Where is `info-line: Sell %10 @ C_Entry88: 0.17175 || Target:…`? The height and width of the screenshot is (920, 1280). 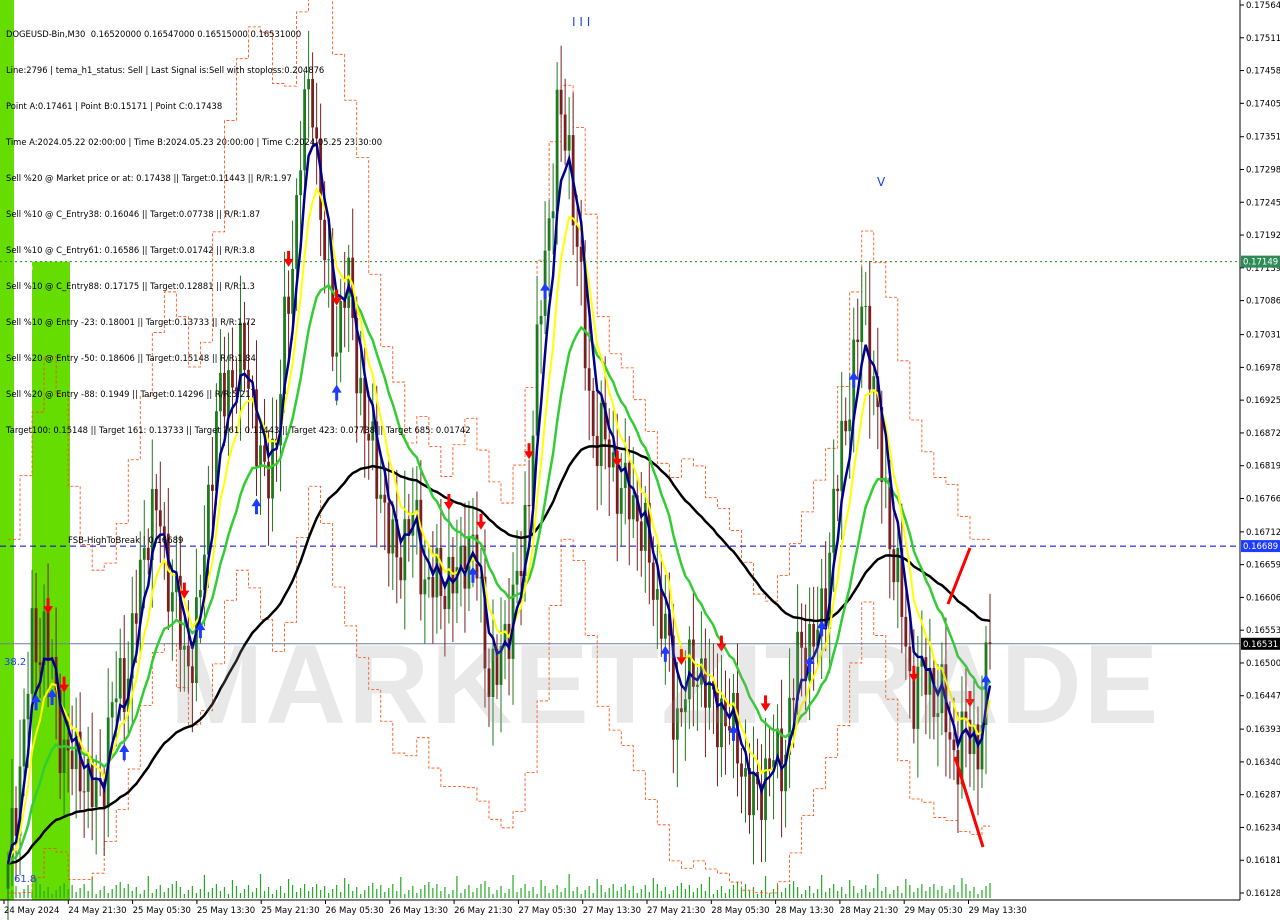 info-line: Sell %10 @ C_Entry88: 0.17175 || Target:… is located at coordinates (130, 286).